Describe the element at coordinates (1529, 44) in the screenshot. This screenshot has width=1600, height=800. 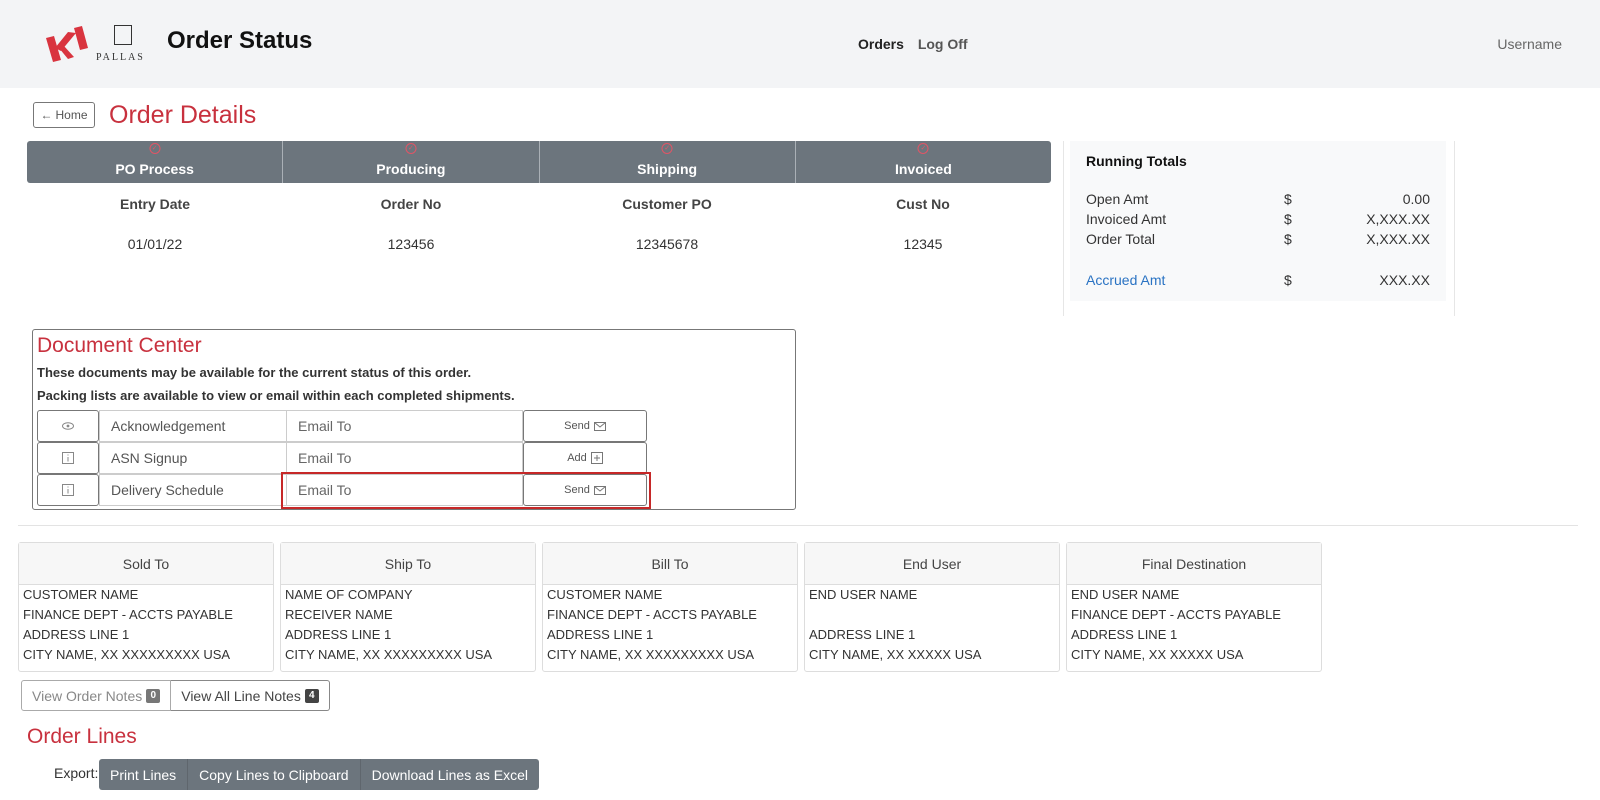
I see `username-label: Username` at that location.